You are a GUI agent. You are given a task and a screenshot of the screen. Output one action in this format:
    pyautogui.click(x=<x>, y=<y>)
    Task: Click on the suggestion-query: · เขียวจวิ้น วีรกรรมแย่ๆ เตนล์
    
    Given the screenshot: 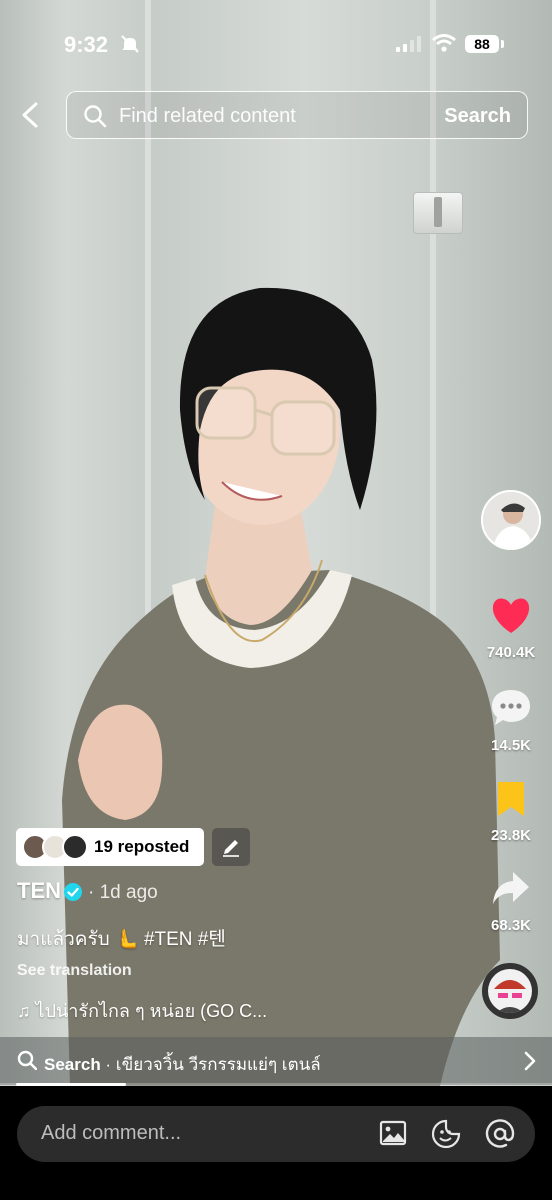 What is the action you would take?
    pyautogui.click(x=210, y=1064)
    